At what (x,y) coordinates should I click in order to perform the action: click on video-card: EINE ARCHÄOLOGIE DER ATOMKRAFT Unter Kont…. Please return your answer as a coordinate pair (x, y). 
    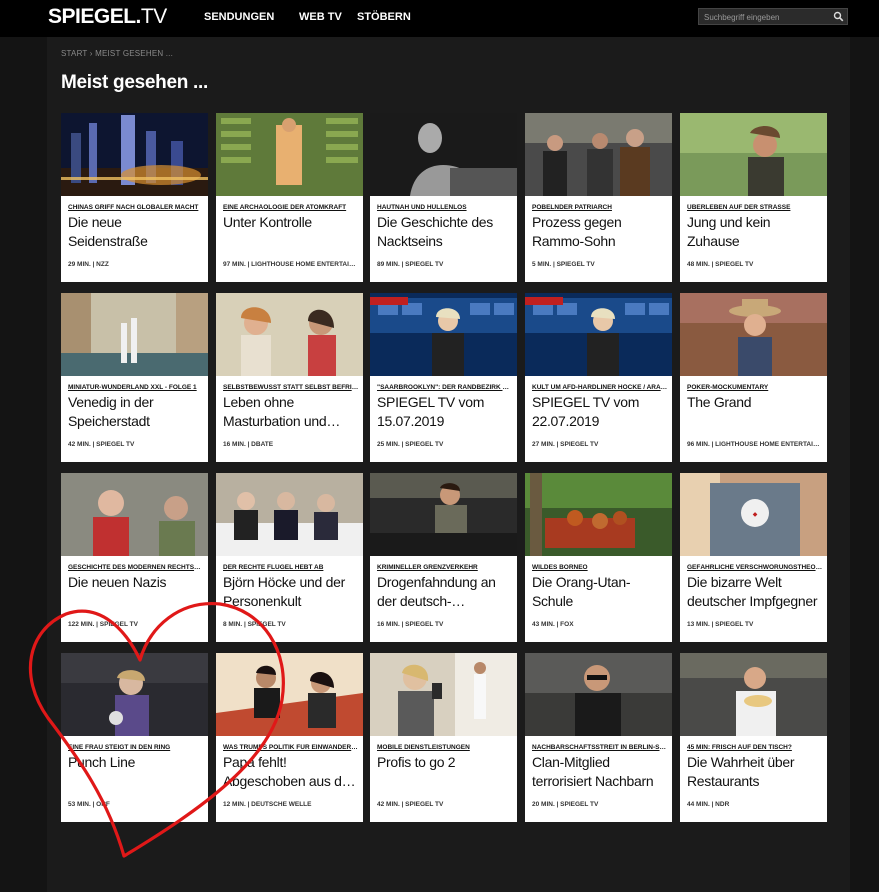
    Looking at the image, I should click on (289, 197).